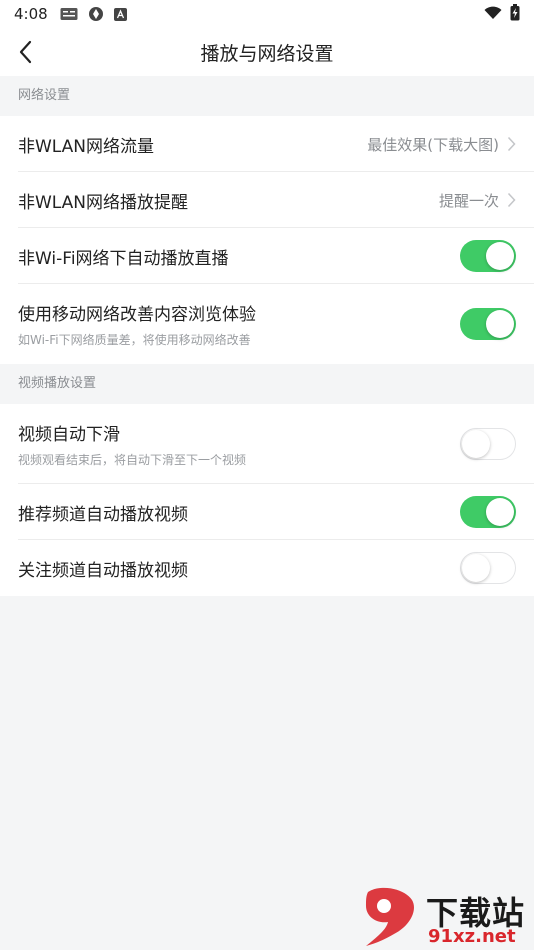  I want to click on setting-row-mobile-improve: 使用移动网络改善内容浏览体验 如Wi-Fi下网络质量差，将使用移动网络改善, so click(267, 324).